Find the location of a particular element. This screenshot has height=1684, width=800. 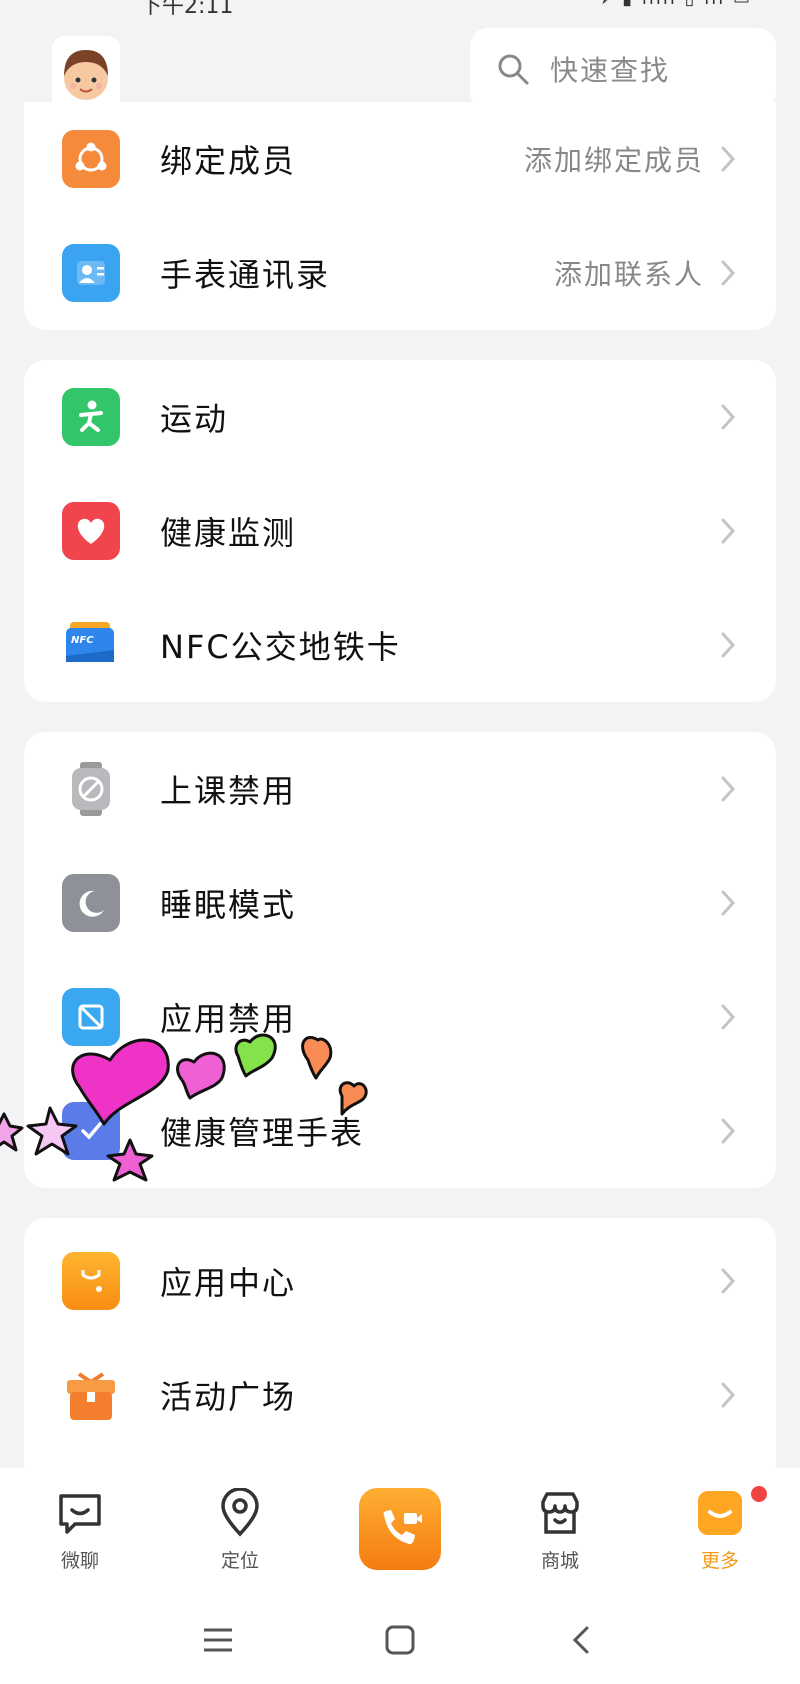

row-nfc-card: NFC NFC公交地铁卡 is located at coordinates (400, 645).